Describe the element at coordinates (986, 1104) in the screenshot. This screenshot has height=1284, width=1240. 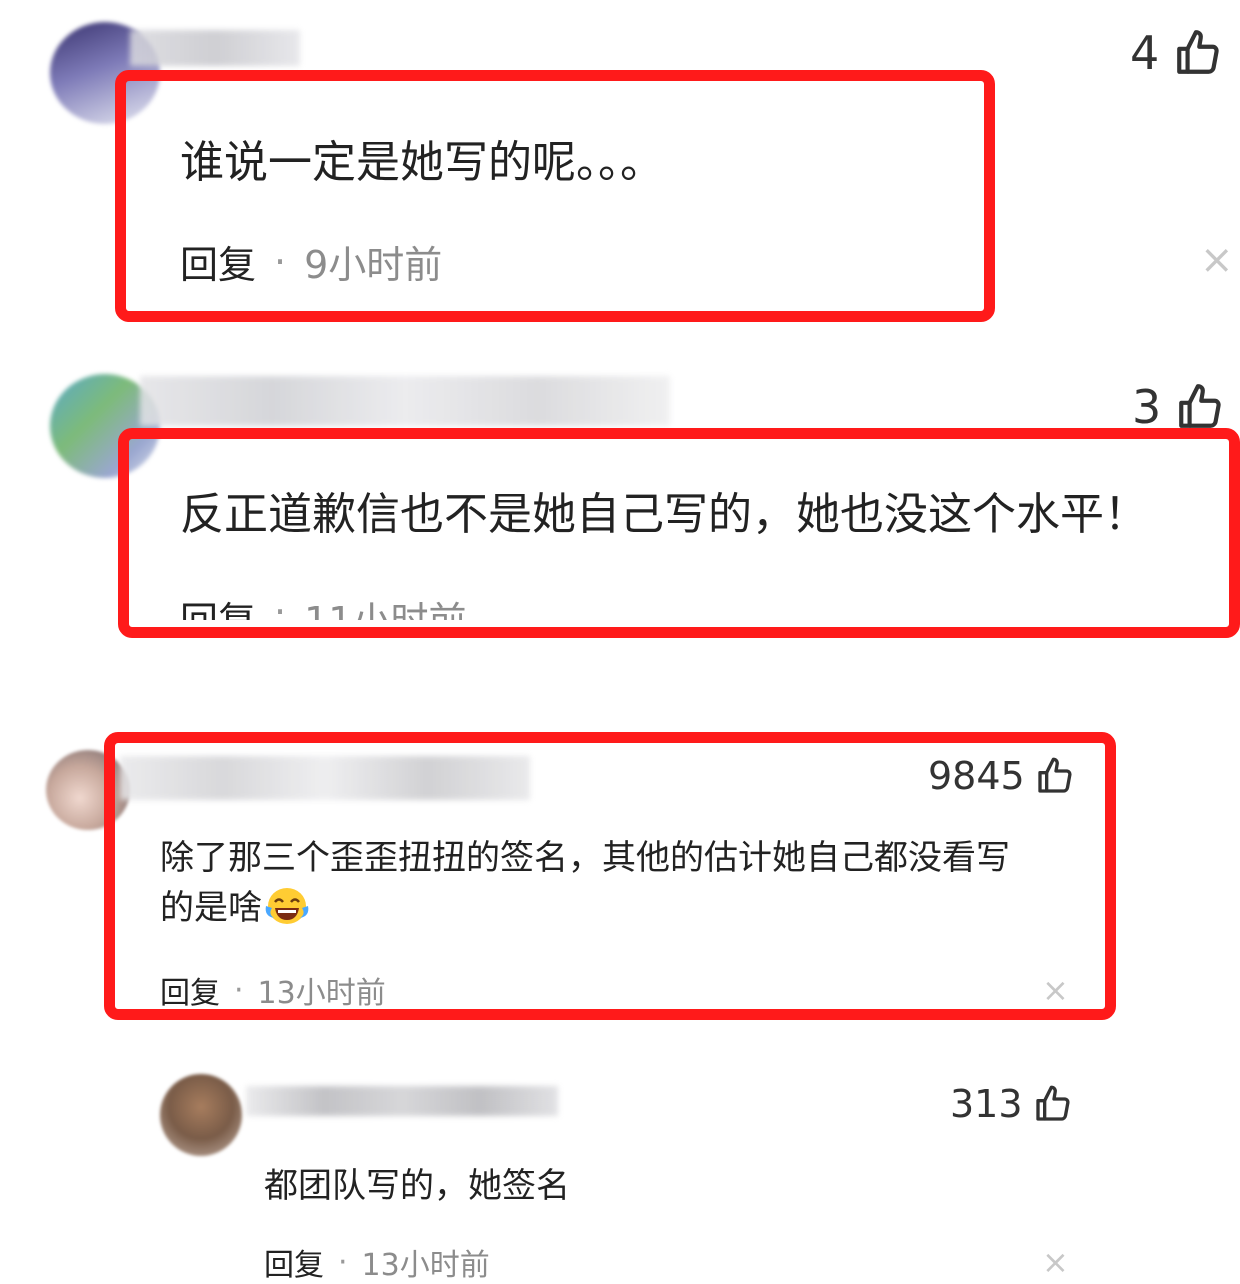
I see `like-count: 313` at that location.